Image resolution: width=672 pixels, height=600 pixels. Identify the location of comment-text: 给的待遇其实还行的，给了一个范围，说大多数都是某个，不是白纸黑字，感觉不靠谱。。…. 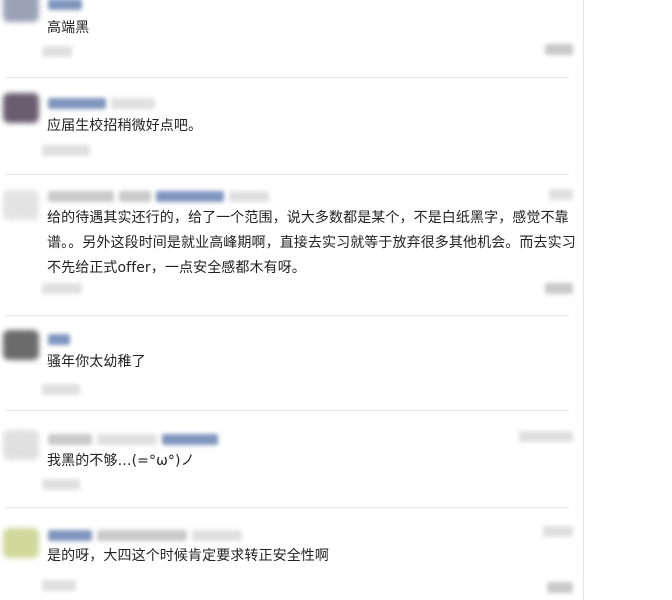
(311, 243).